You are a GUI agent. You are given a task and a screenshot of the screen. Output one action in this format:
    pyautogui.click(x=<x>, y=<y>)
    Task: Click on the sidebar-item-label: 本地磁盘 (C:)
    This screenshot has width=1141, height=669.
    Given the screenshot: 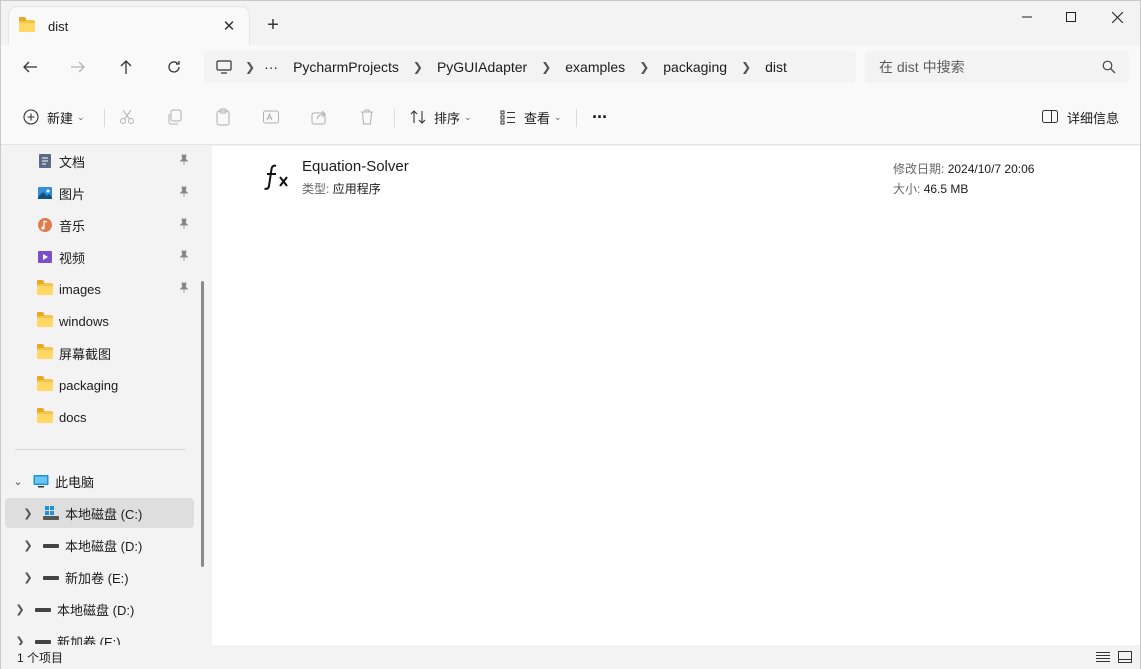 What is the action you would take?
    pyautogui.click(x=104, y=514)
    